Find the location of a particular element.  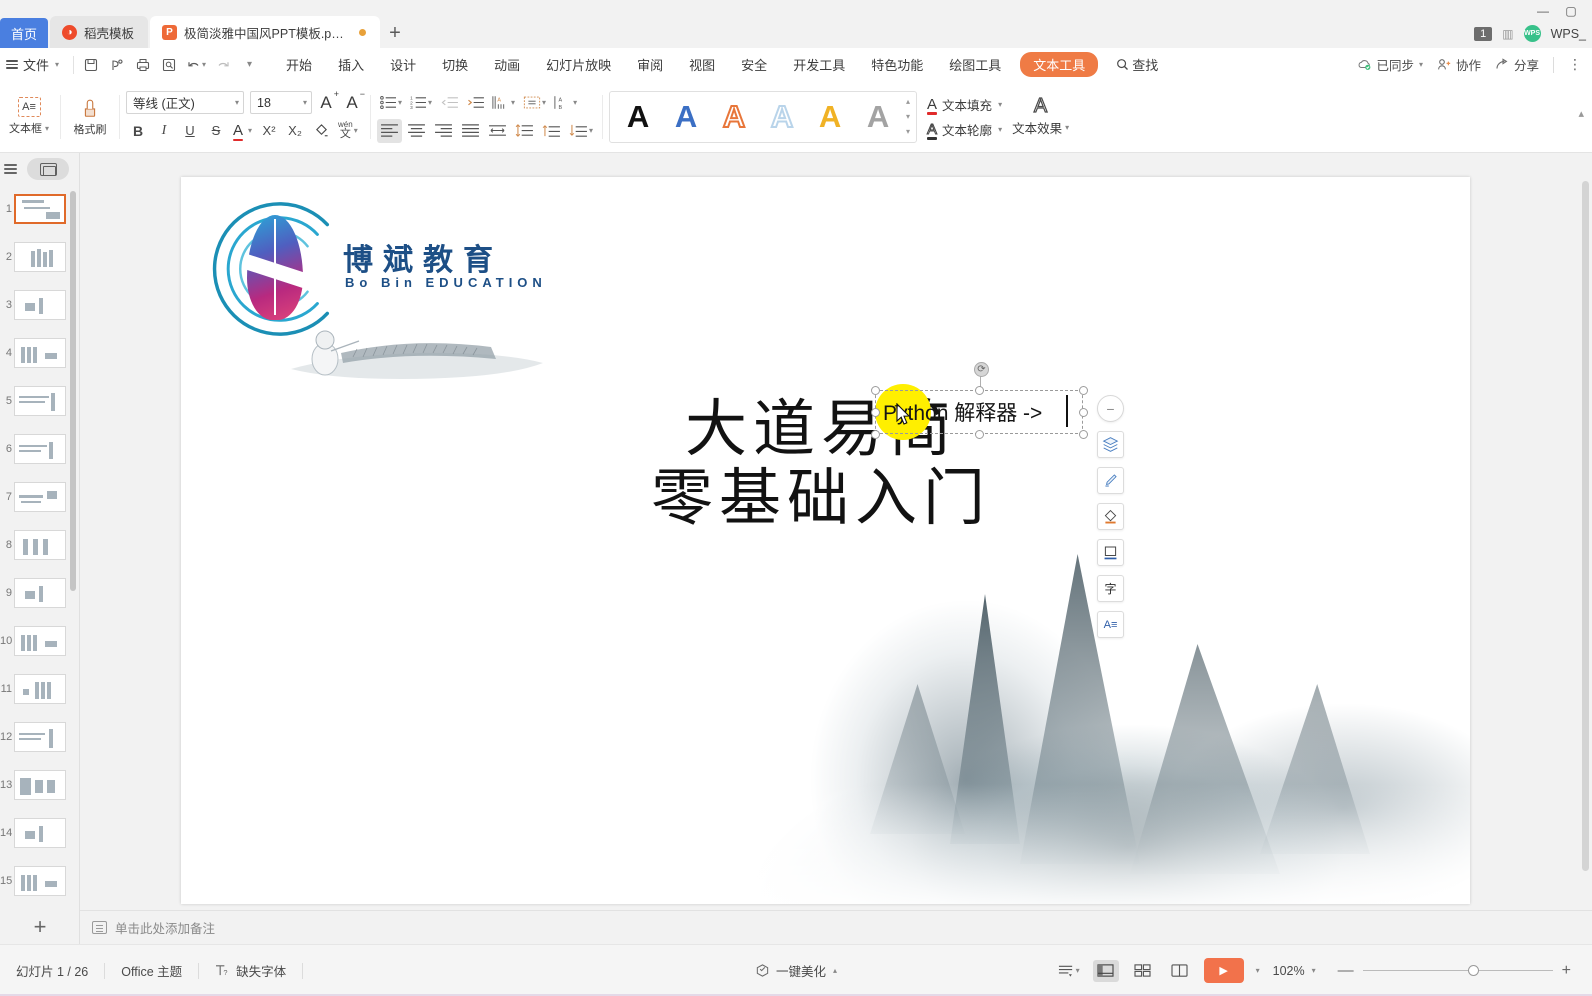

sidebar-slide-9: 9 is located at coordinates (40, 593).